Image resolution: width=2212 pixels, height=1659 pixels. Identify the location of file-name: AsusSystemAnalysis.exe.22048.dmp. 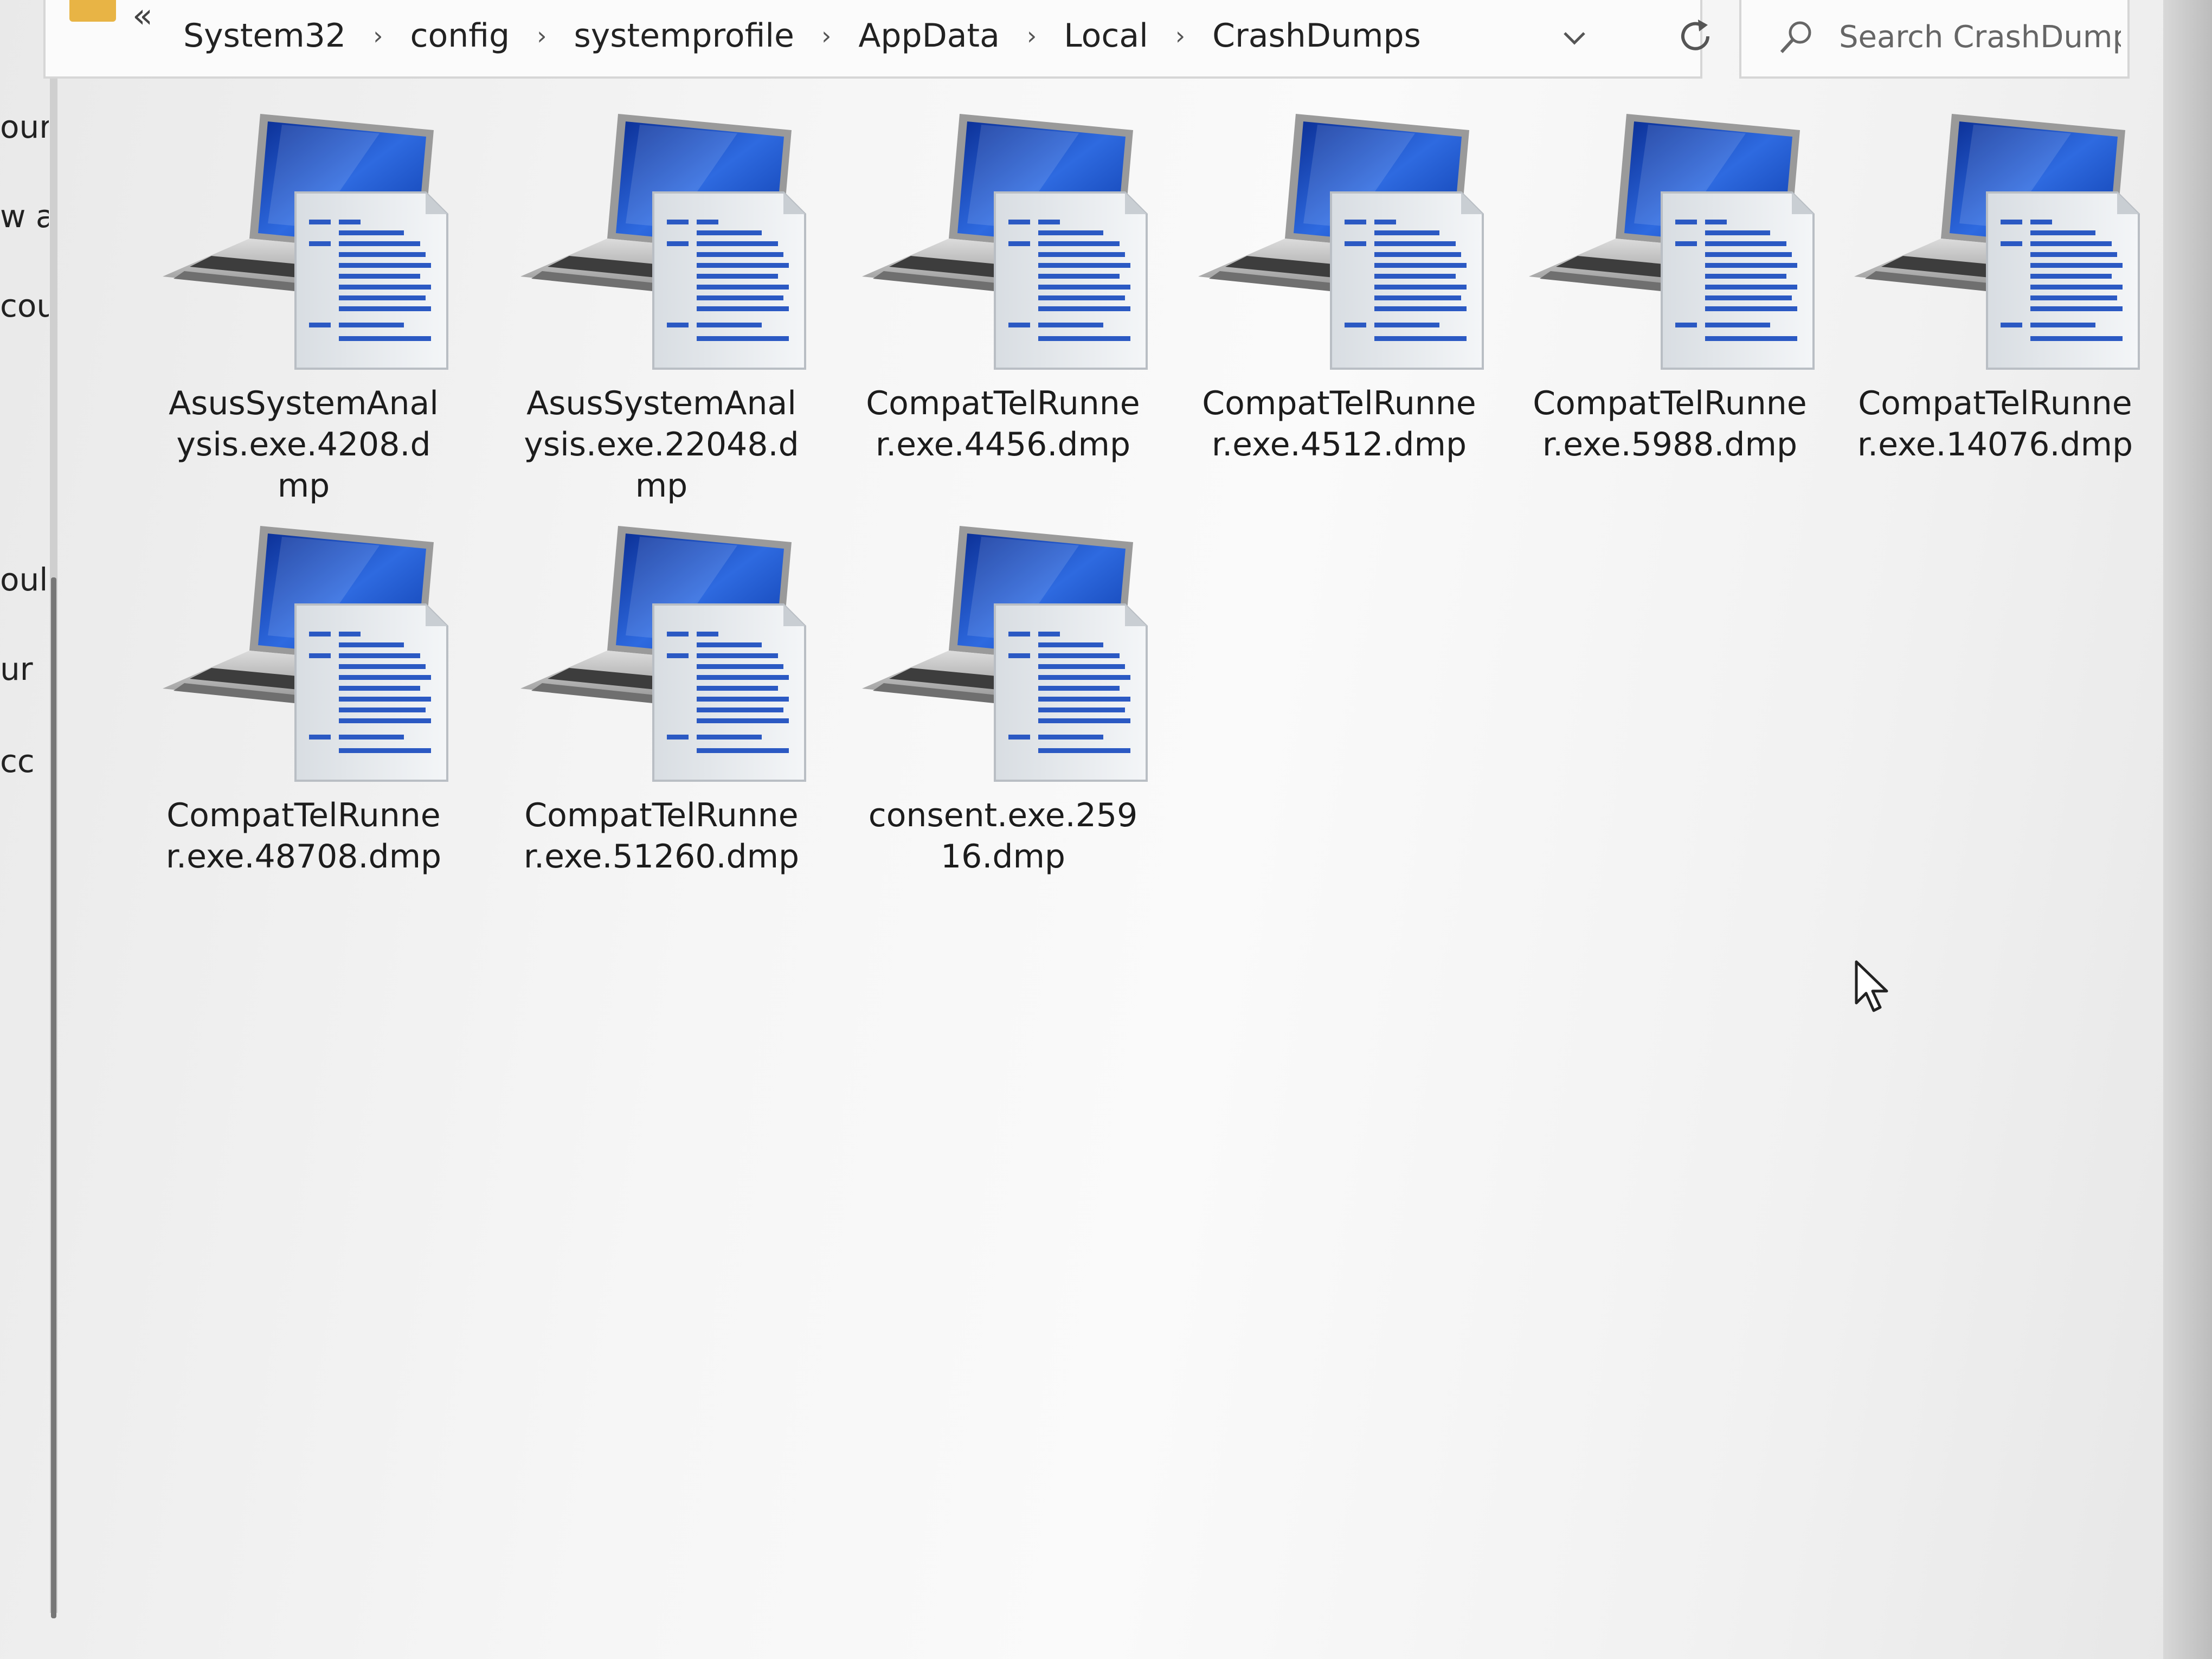
(661, 444).